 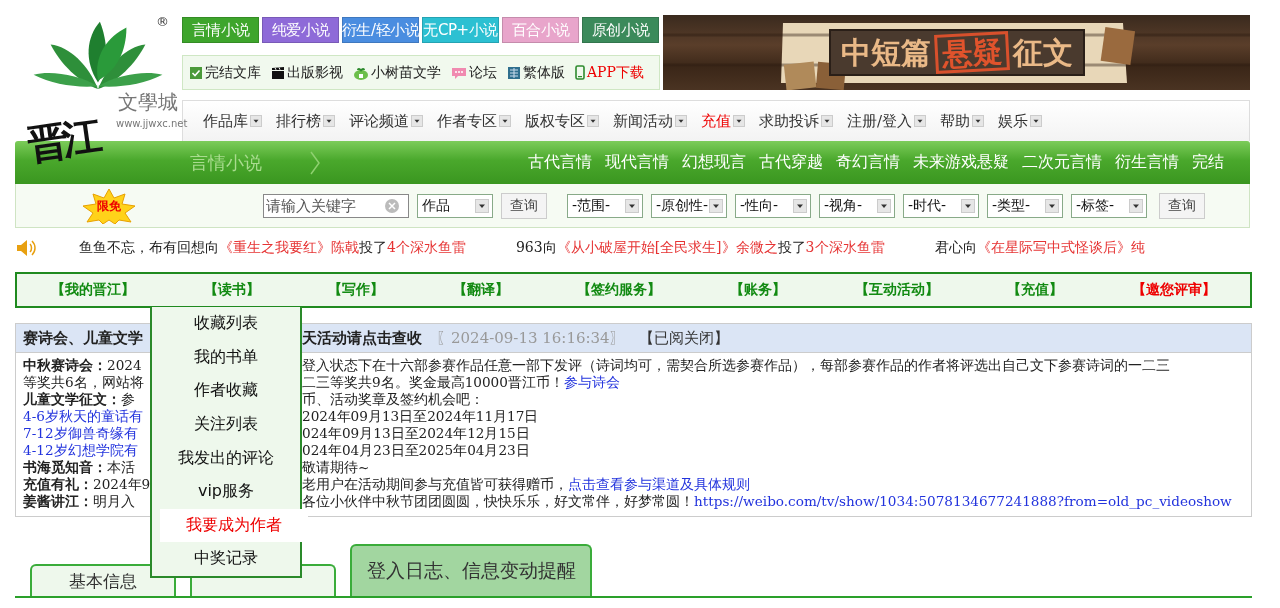 What do you see at coordinates (758, 290) in the screenshot?
I see `account-nav-item: 【账务】` at bounding box center [758, 290].